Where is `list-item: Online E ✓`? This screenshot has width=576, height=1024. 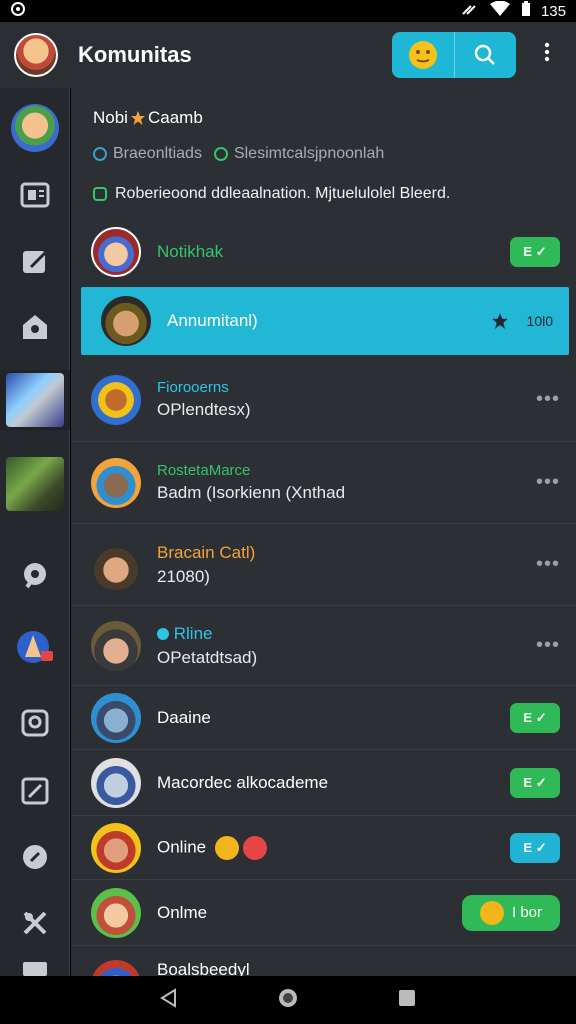 list-item: Online E ✓ is located at coordinates (323, 848).